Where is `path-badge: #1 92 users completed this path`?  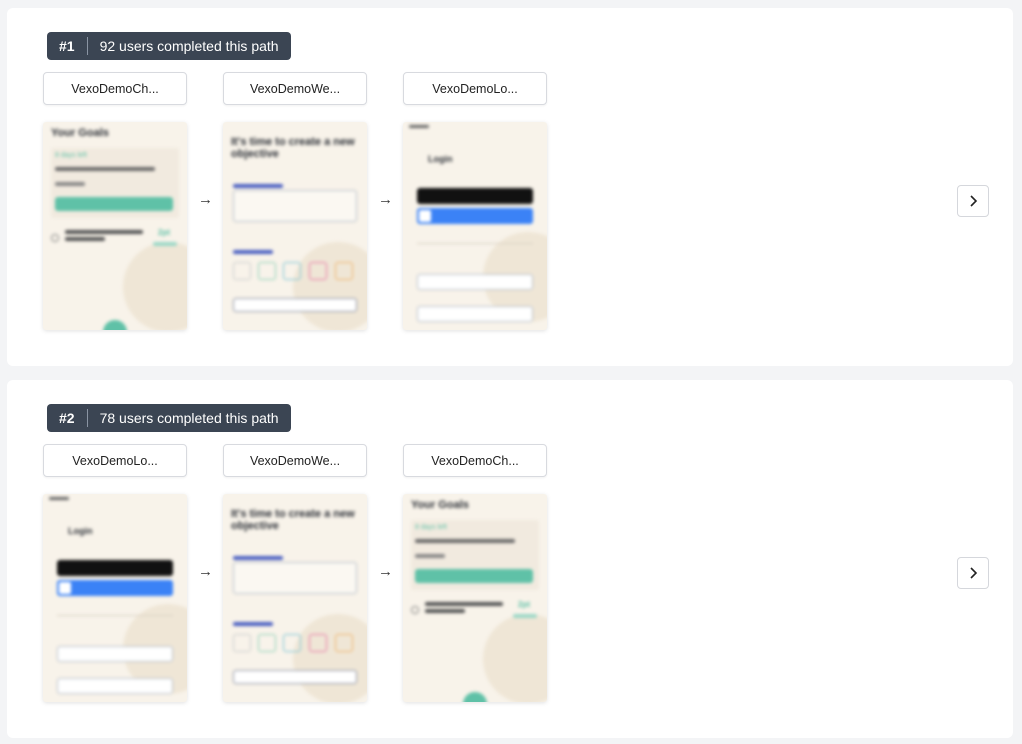 path-badge: #1 92 users completed this path is located at coordinates (169, 46).